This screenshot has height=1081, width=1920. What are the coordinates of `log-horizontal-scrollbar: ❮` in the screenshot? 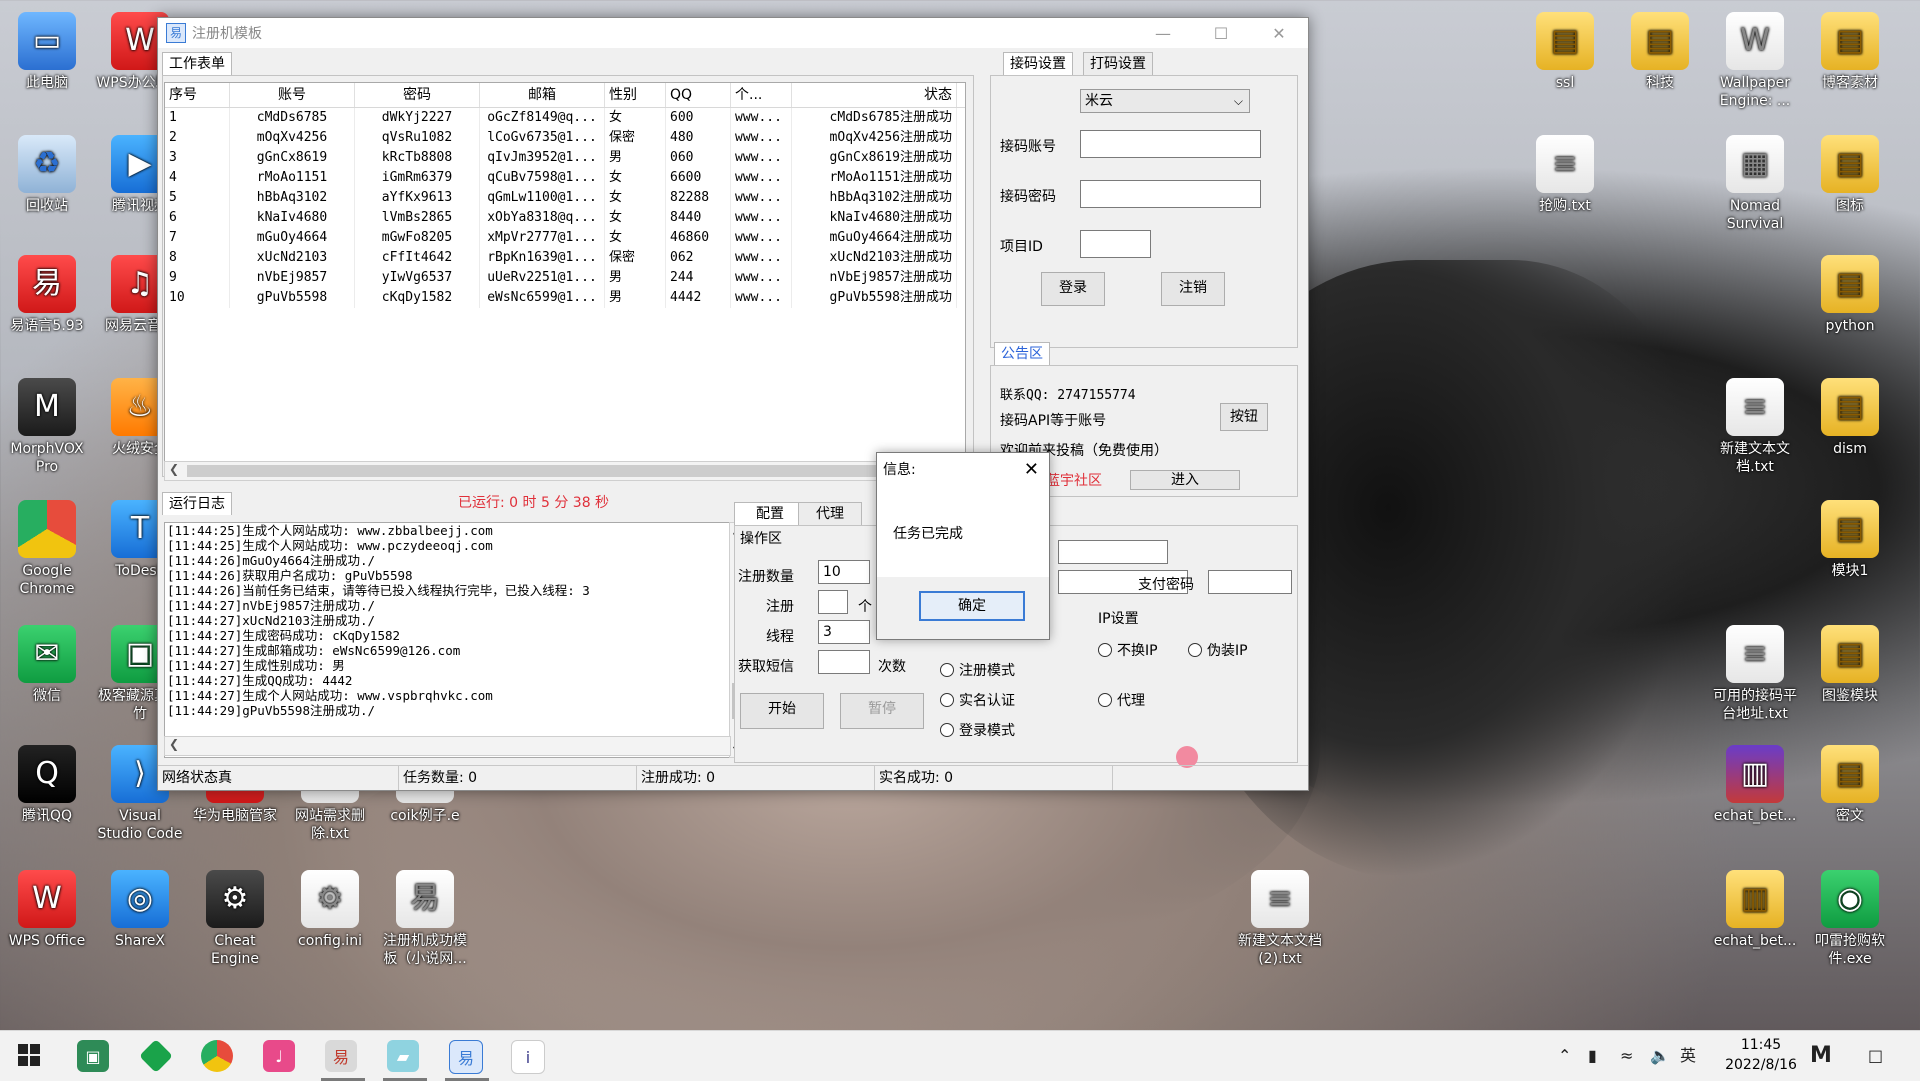 It's located at (447, 746).